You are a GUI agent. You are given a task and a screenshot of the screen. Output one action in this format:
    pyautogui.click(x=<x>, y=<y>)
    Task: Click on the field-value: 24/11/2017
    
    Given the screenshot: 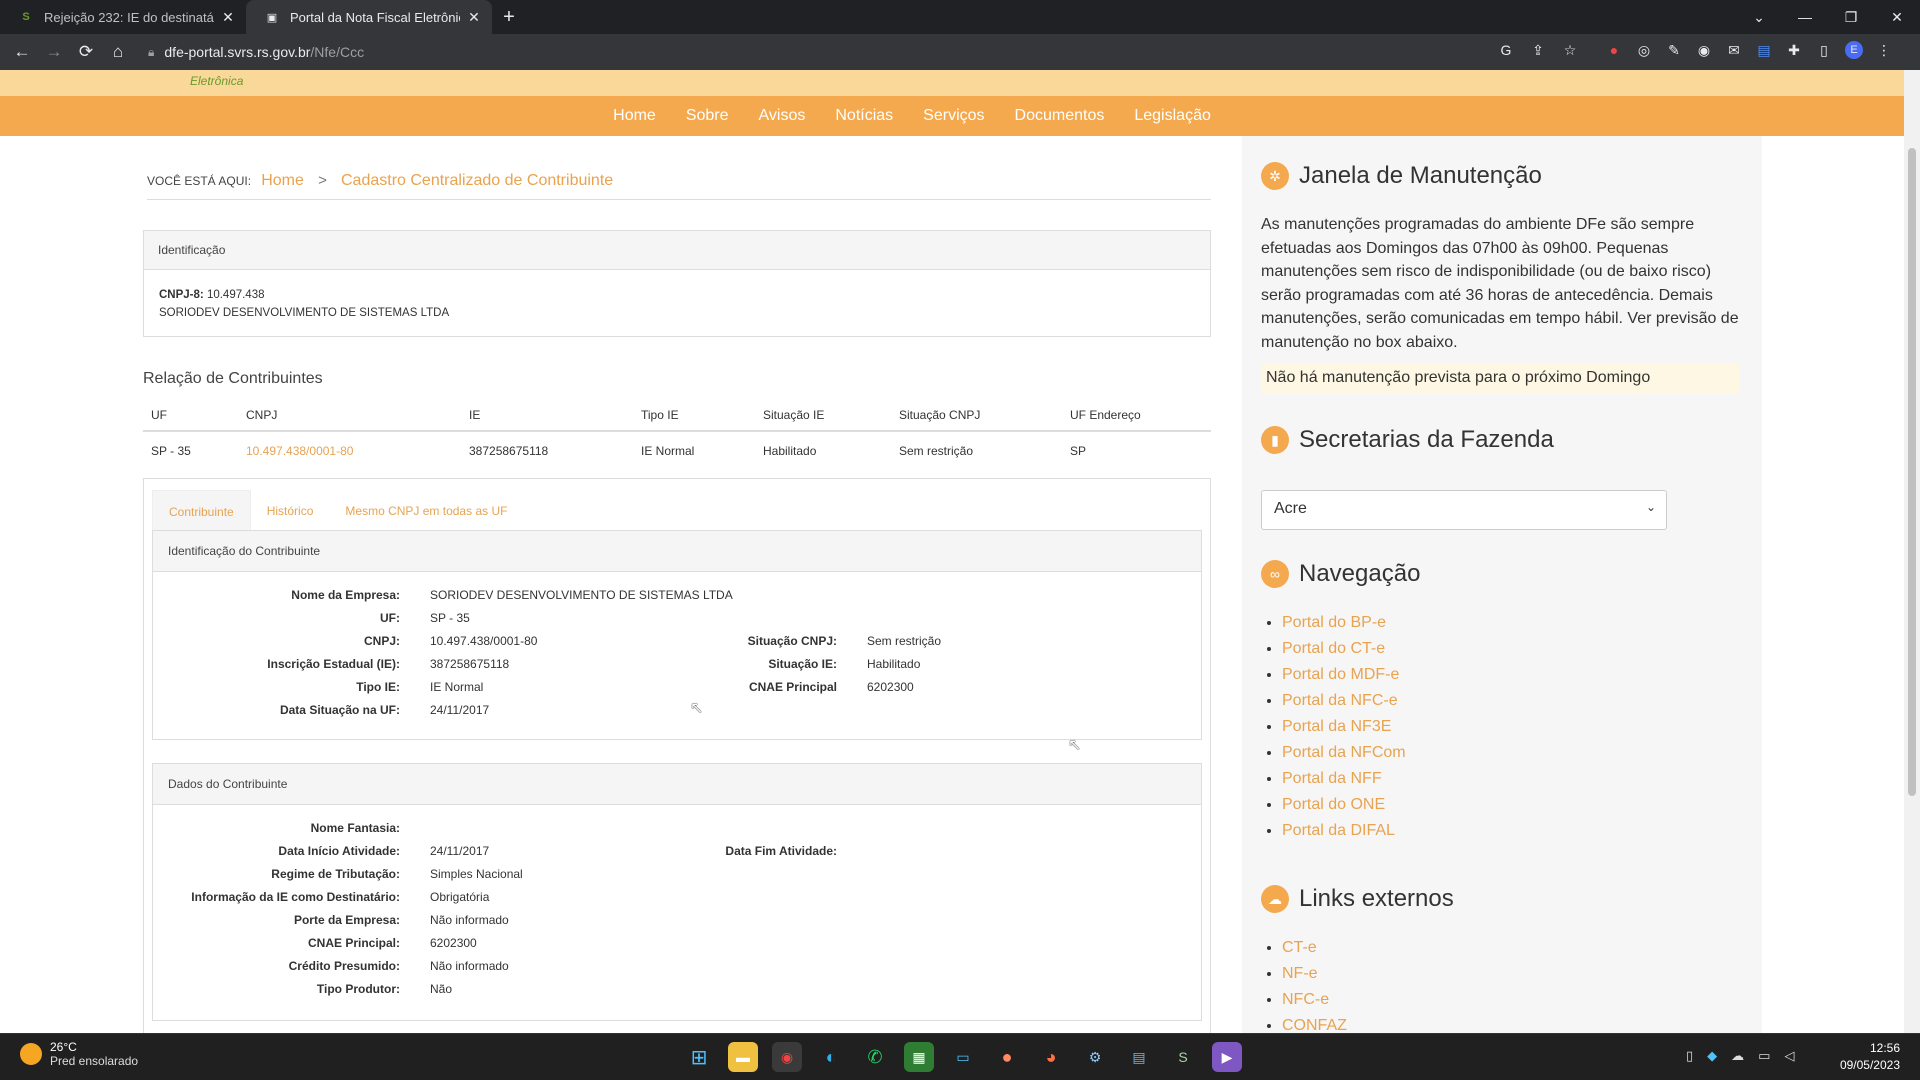 What is the action you would take?
    pyautogui.click(x=460, y=851)
    